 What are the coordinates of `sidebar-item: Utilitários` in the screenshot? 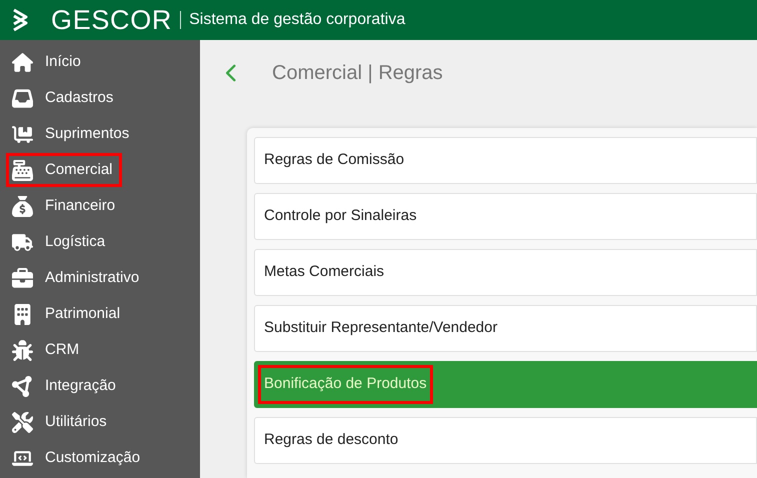 It's located at (61, 422).